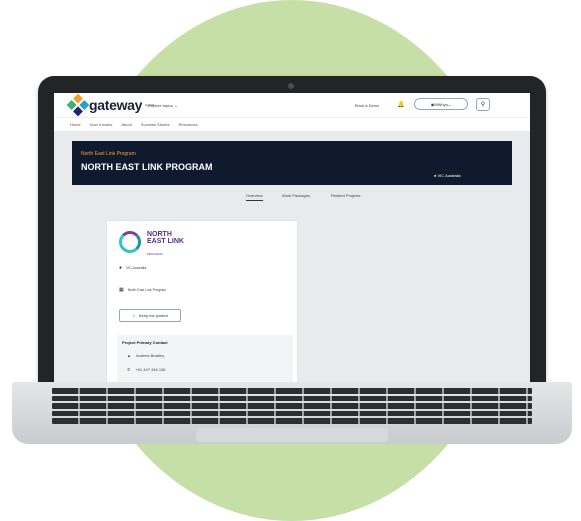 Image resolution: width=581 pixels, height=521 pixels. What do you see at coordinates (153, 315) in the screenshot?
I see `keep-me-posted-label: Keep me posted` at bounding box center [153, 315].